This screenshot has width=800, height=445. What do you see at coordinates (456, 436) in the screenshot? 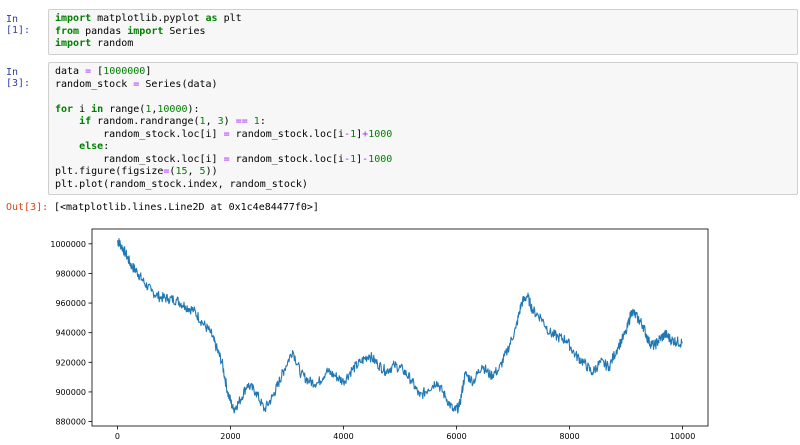
I see `x-tick-label: 6000` at bounding box center [456, 436].